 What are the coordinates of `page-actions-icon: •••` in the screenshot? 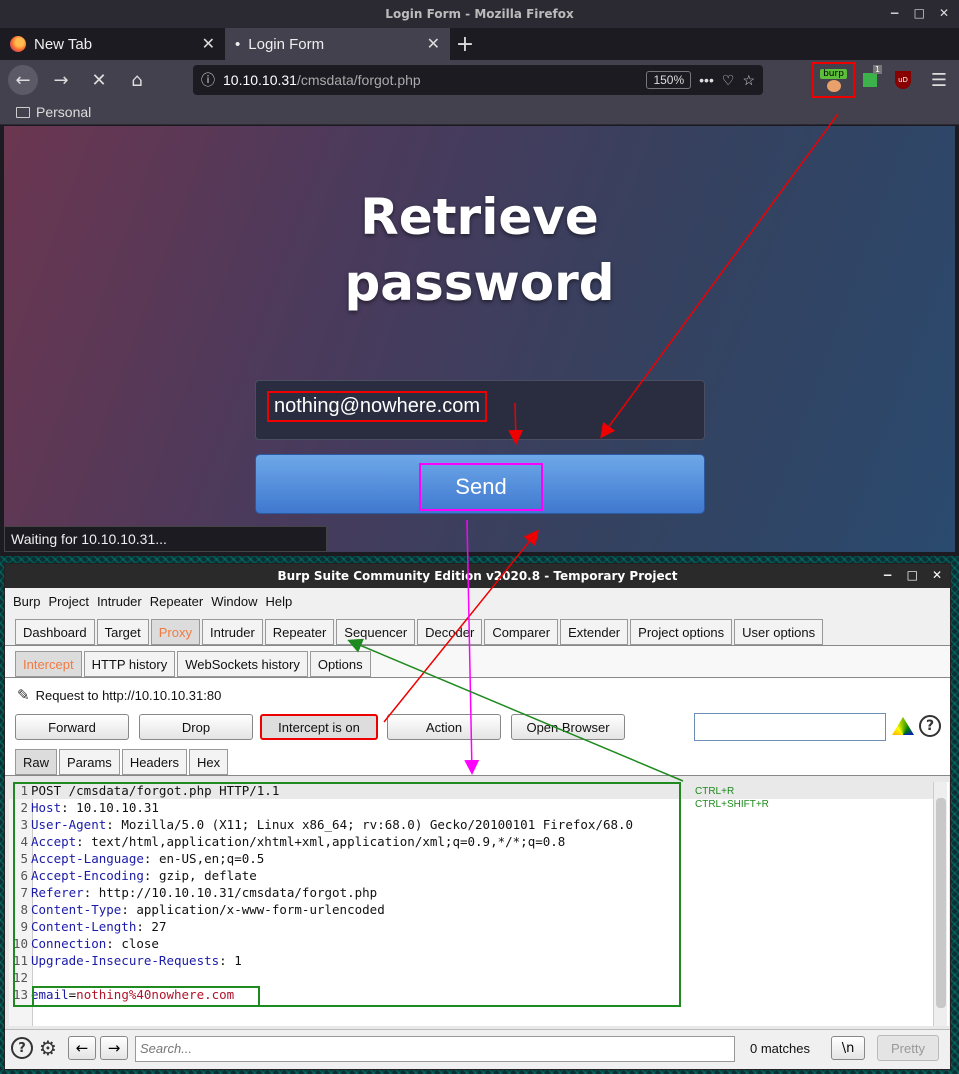 It's located at (706, 80).